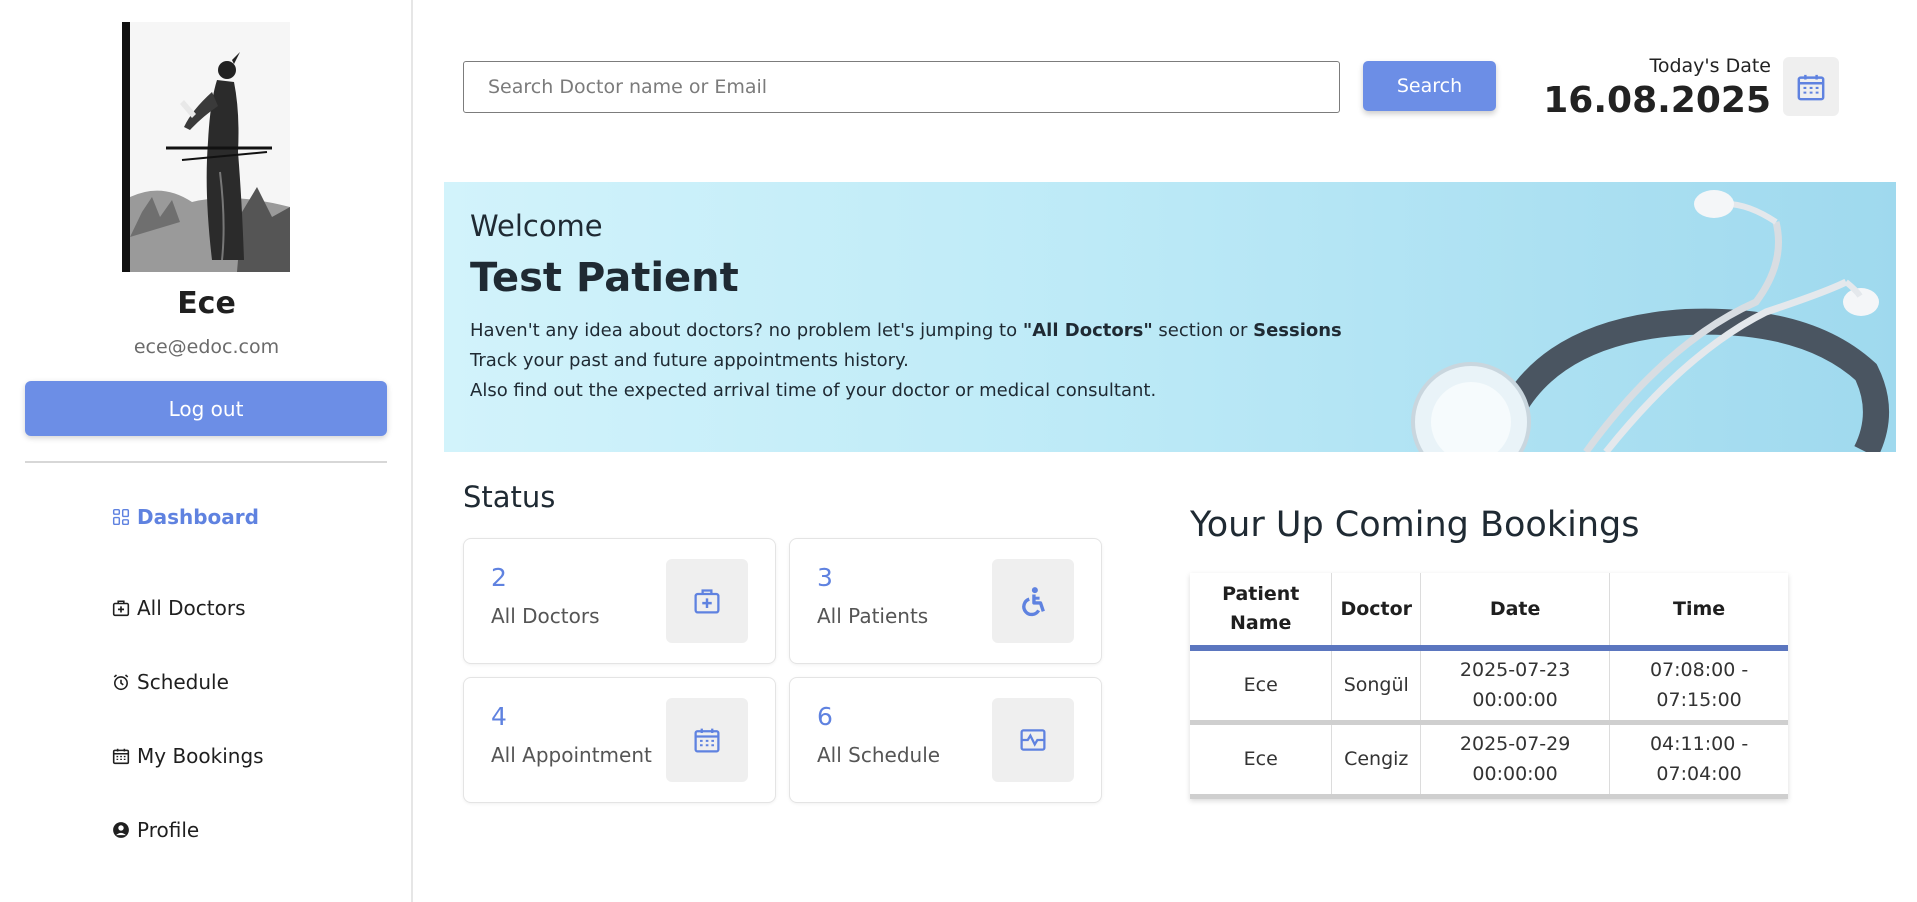 This screenshot has height=902, width=1917. Describe the element at coordinates (1203, 330) in the screenshot. I see `welcome-line-1-mid: section or` at that location.